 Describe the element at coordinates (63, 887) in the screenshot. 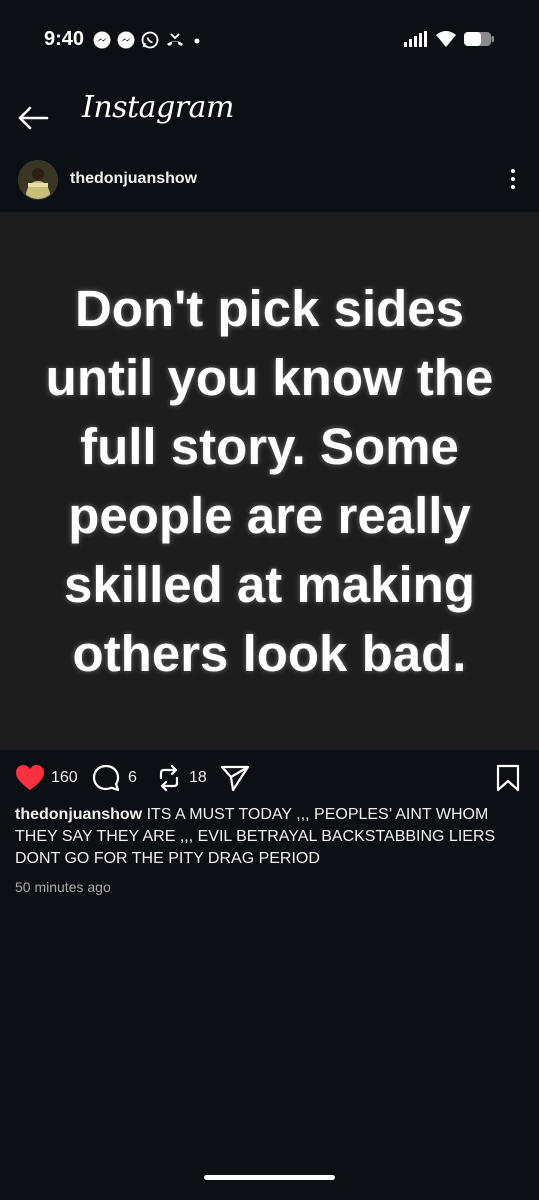

I see `post-timestamp: 50 minutes ago` at that location.